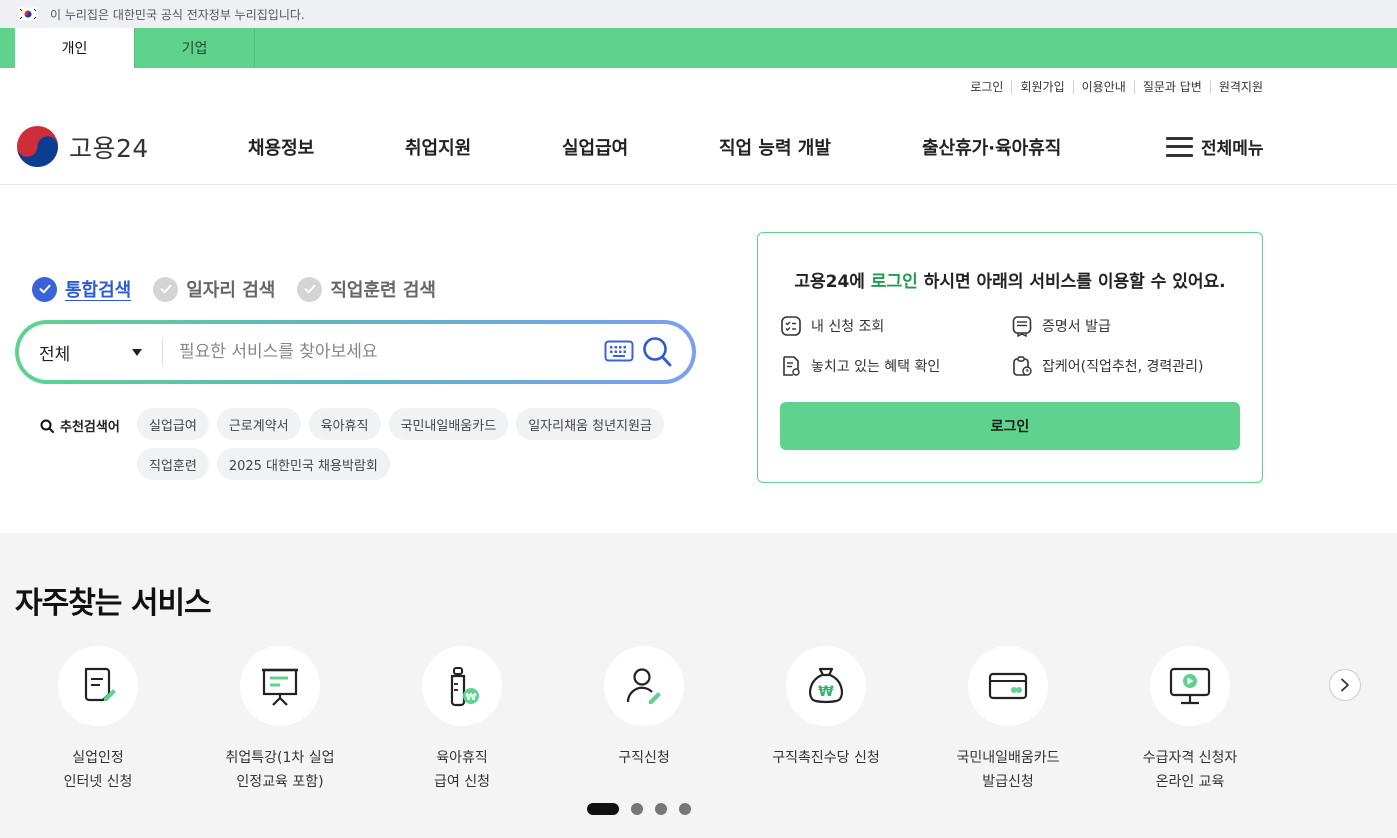 The image size is (1397, 838). I want to click on login-link: 로그인, so click(986, 87).